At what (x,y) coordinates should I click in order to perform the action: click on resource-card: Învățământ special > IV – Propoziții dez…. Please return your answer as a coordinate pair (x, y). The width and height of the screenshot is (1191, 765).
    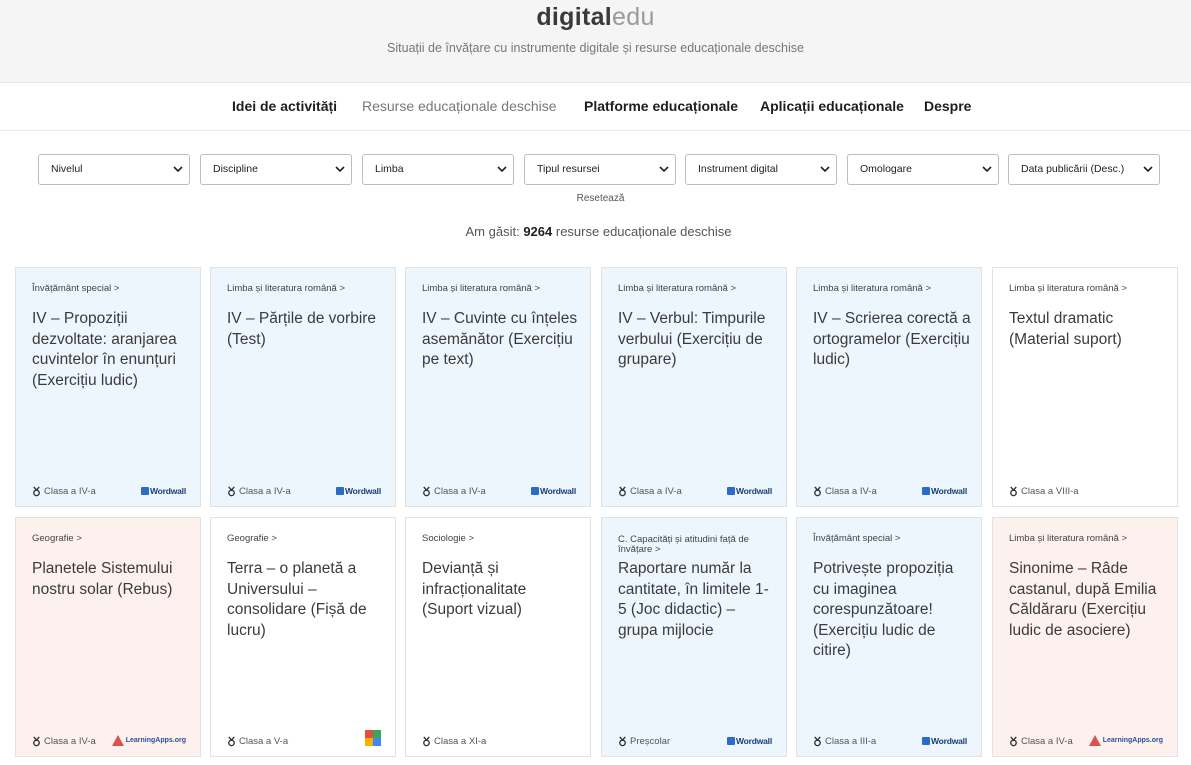
    Looking at the image, I should click on (108, 387).